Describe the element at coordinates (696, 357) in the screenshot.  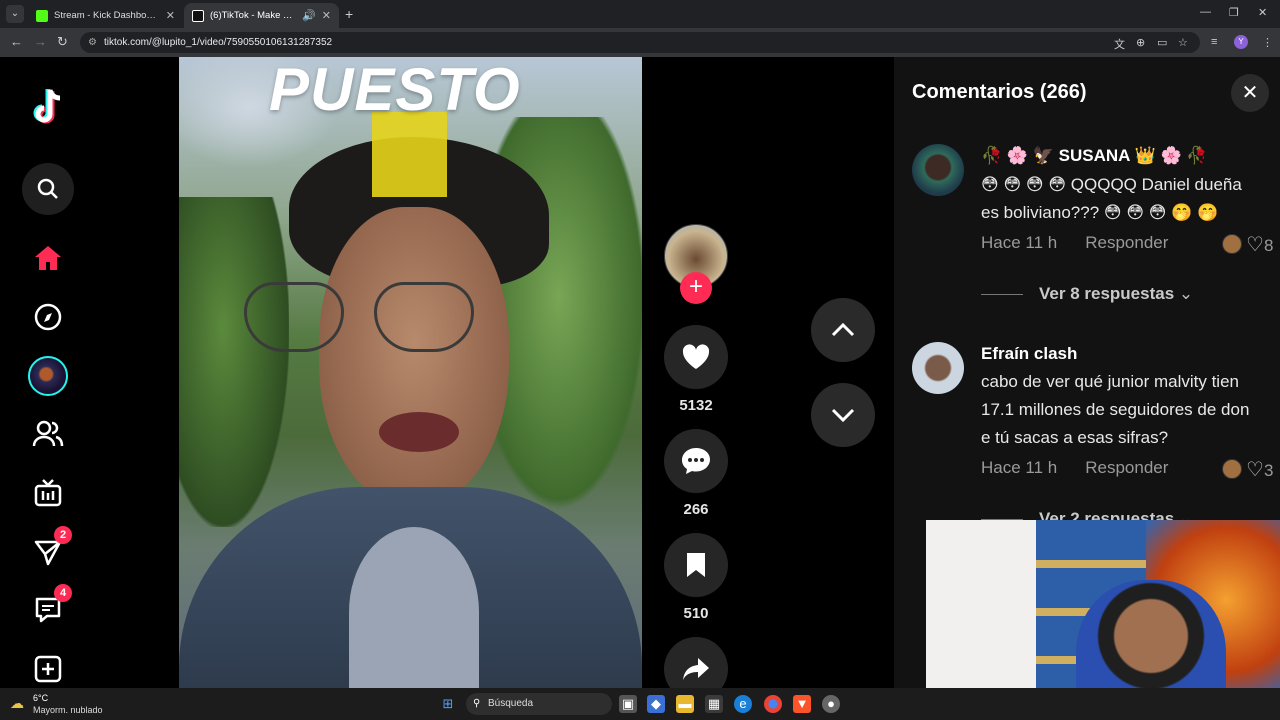
I see `heart-icon` at that location.